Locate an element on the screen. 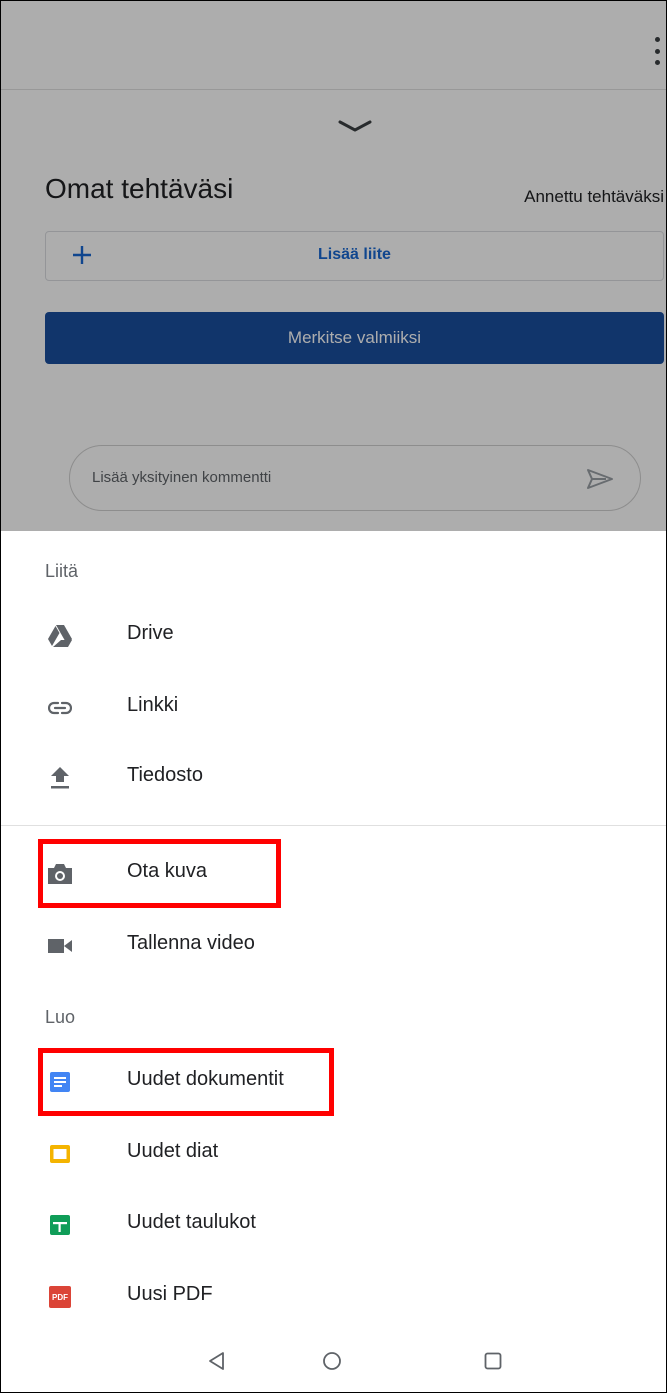  create-option-docs: Uudet dokumentit is located at coordinates (333, 1081).